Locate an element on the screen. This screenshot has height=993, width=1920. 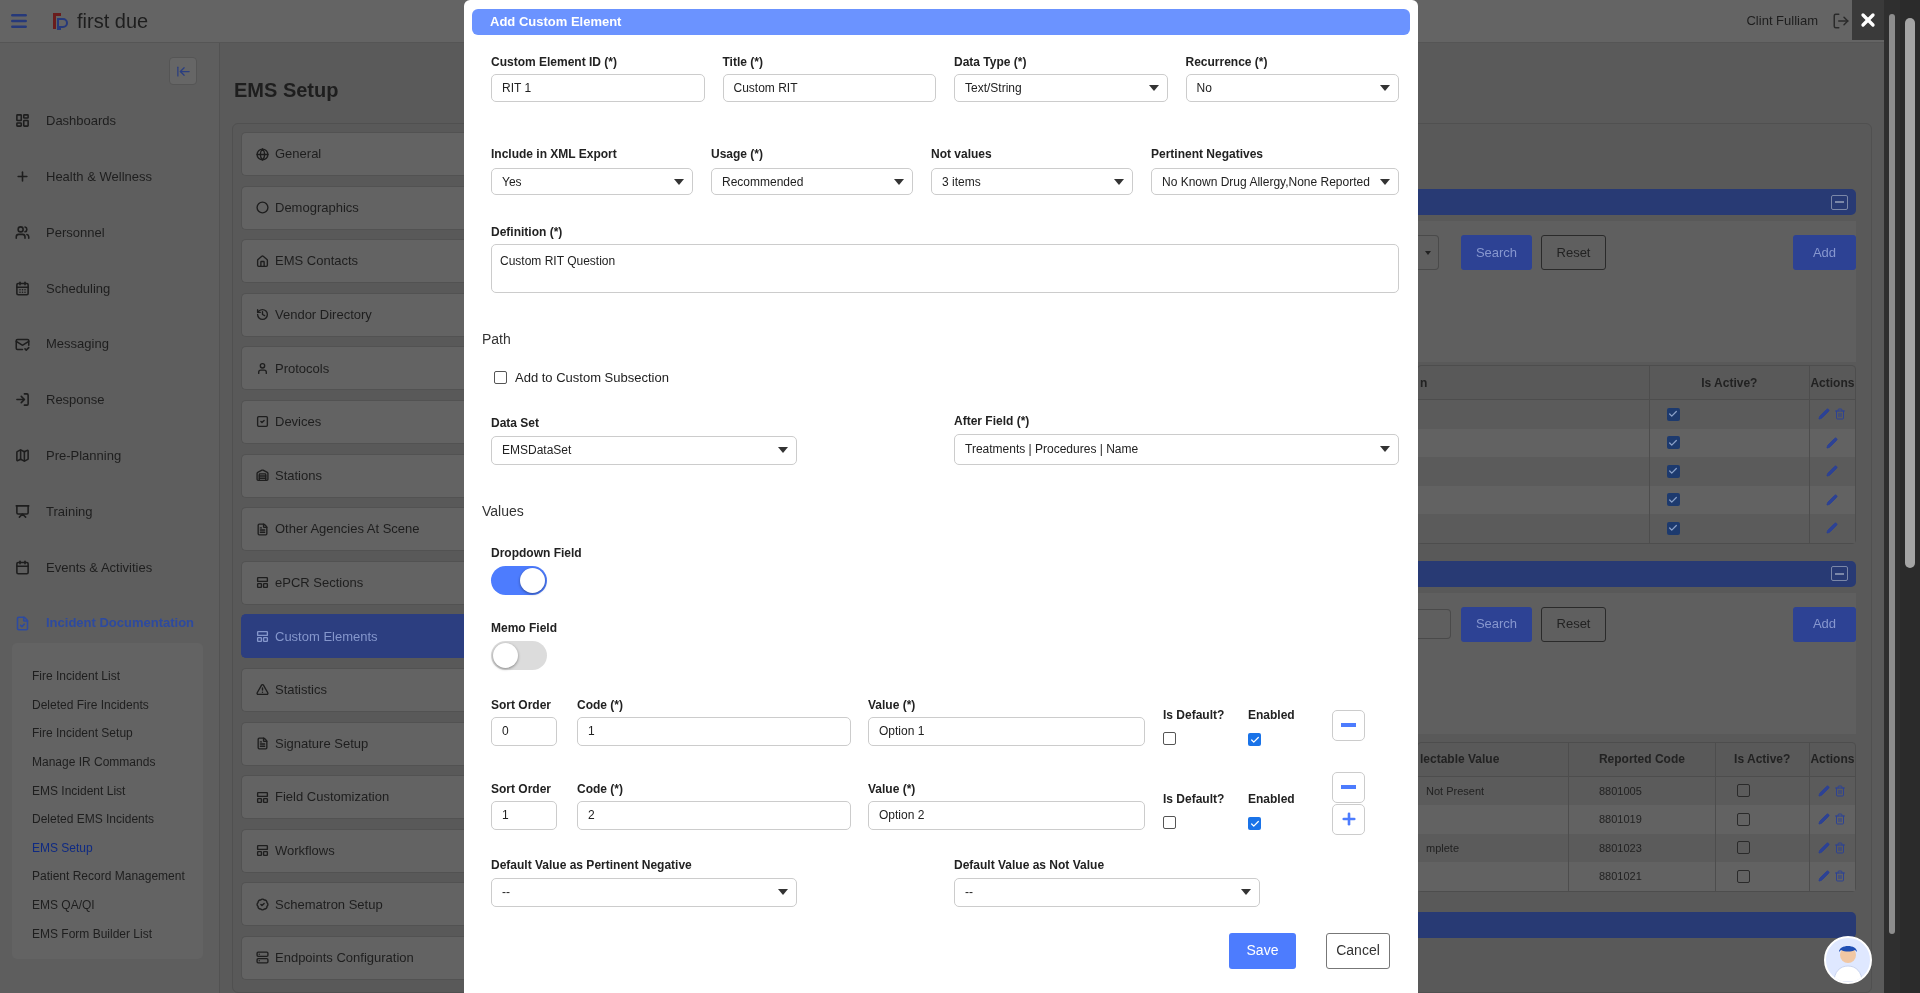
setup-menu-item: Other Agencies At Scene is located at coordinates (353, 529).